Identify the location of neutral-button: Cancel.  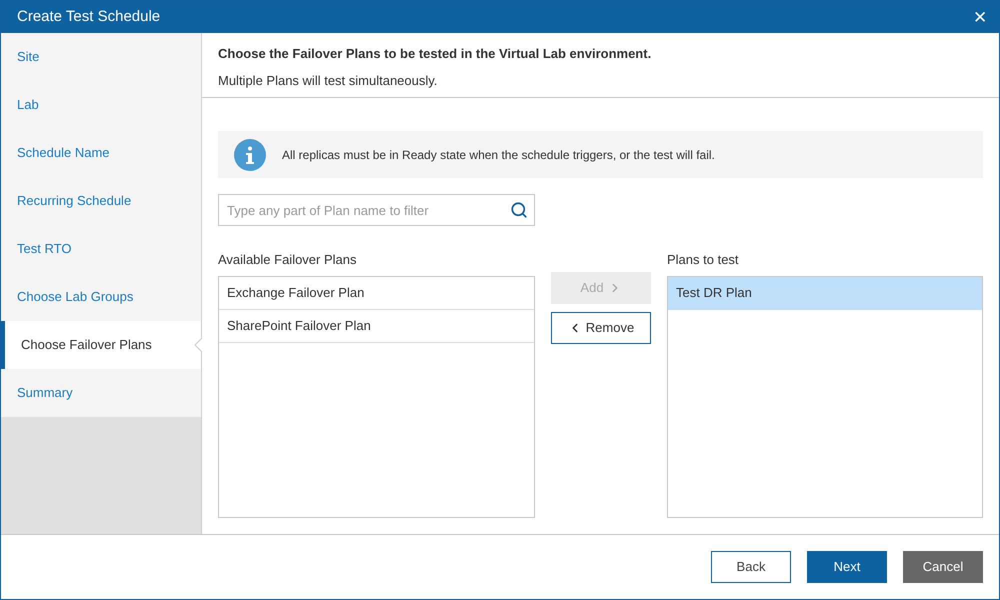
(943, 567).